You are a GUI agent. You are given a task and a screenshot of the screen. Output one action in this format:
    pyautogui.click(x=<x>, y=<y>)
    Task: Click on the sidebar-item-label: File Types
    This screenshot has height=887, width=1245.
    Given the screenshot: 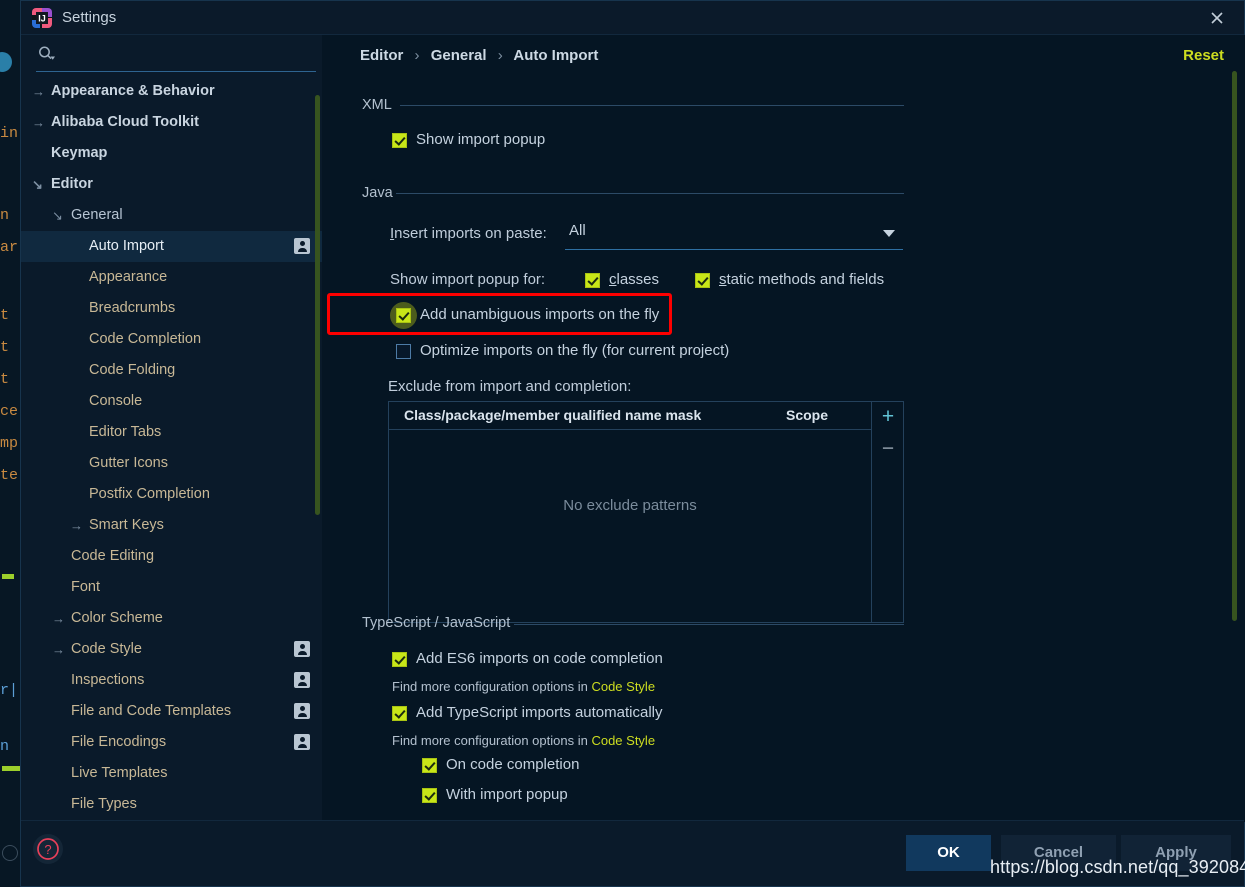 What is the action you would take?
    pyautogui.click(x=104, y=804)
    